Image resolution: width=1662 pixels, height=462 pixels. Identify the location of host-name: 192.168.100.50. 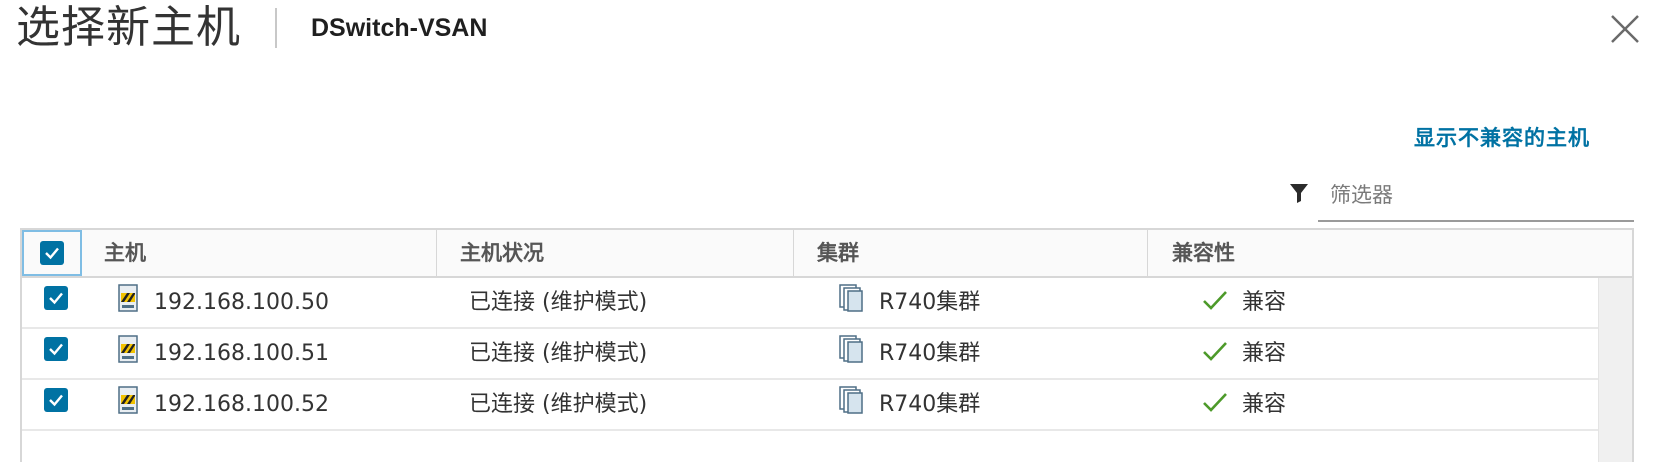
(241, 302).